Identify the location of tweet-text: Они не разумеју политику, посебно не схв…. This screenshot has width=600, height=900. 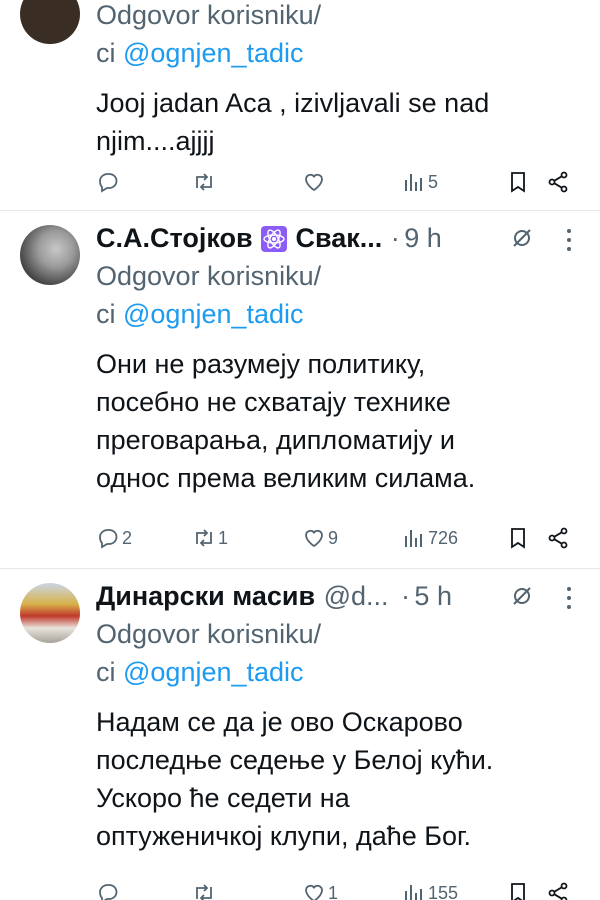
(286, 421).